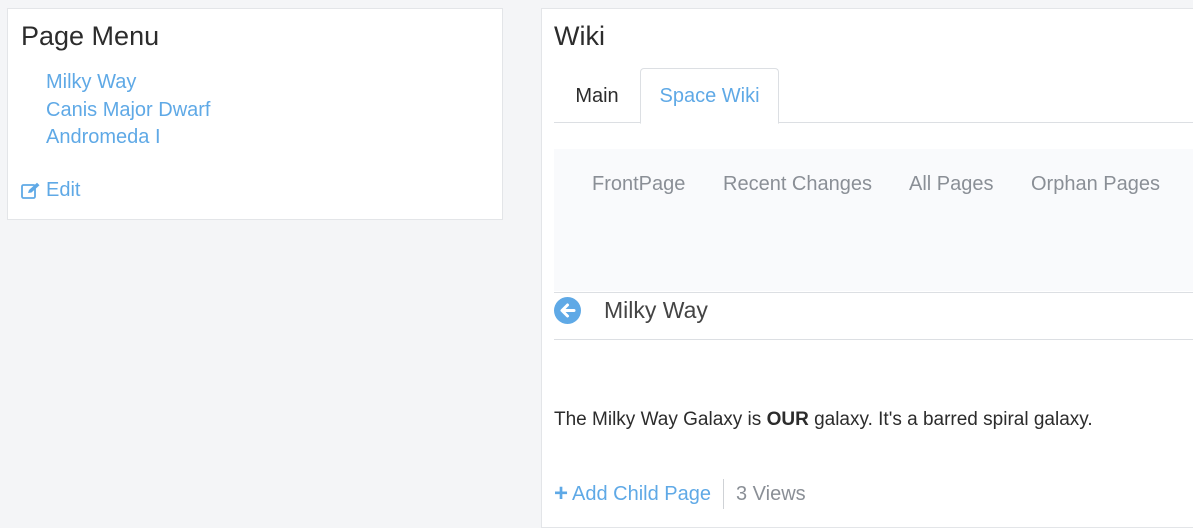 The image size is (1193, 528). What do you see at coordinates (128, 83) in the screenshot?
I see `page-menu-item-milky-way: Milky Way` at bounding box center [128, 83].